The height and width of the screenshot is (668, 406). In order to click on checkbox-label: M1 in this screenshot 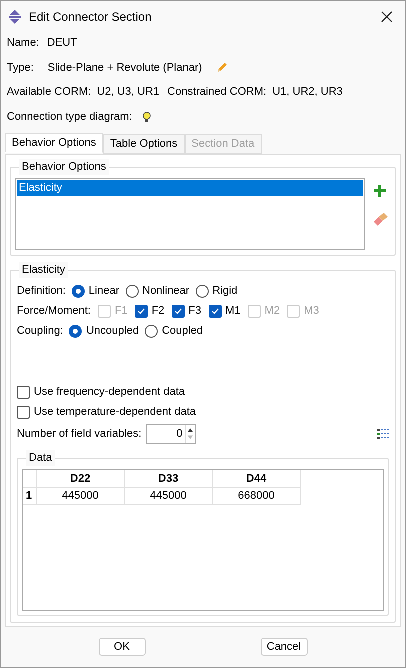, I will do `click(233, 311)`.